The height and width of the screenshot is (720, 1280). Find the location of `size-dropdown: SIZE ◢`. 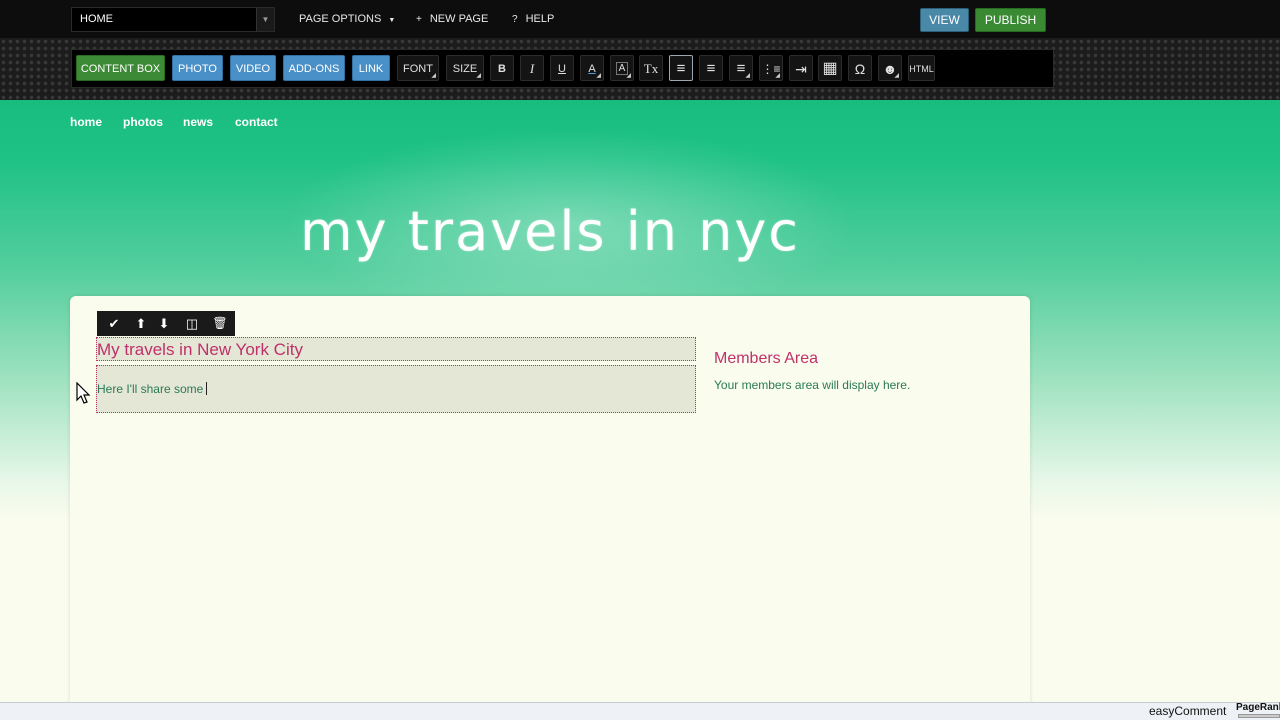

size-dropdown: SIZE ◢ is located at coordinates (465, 68).